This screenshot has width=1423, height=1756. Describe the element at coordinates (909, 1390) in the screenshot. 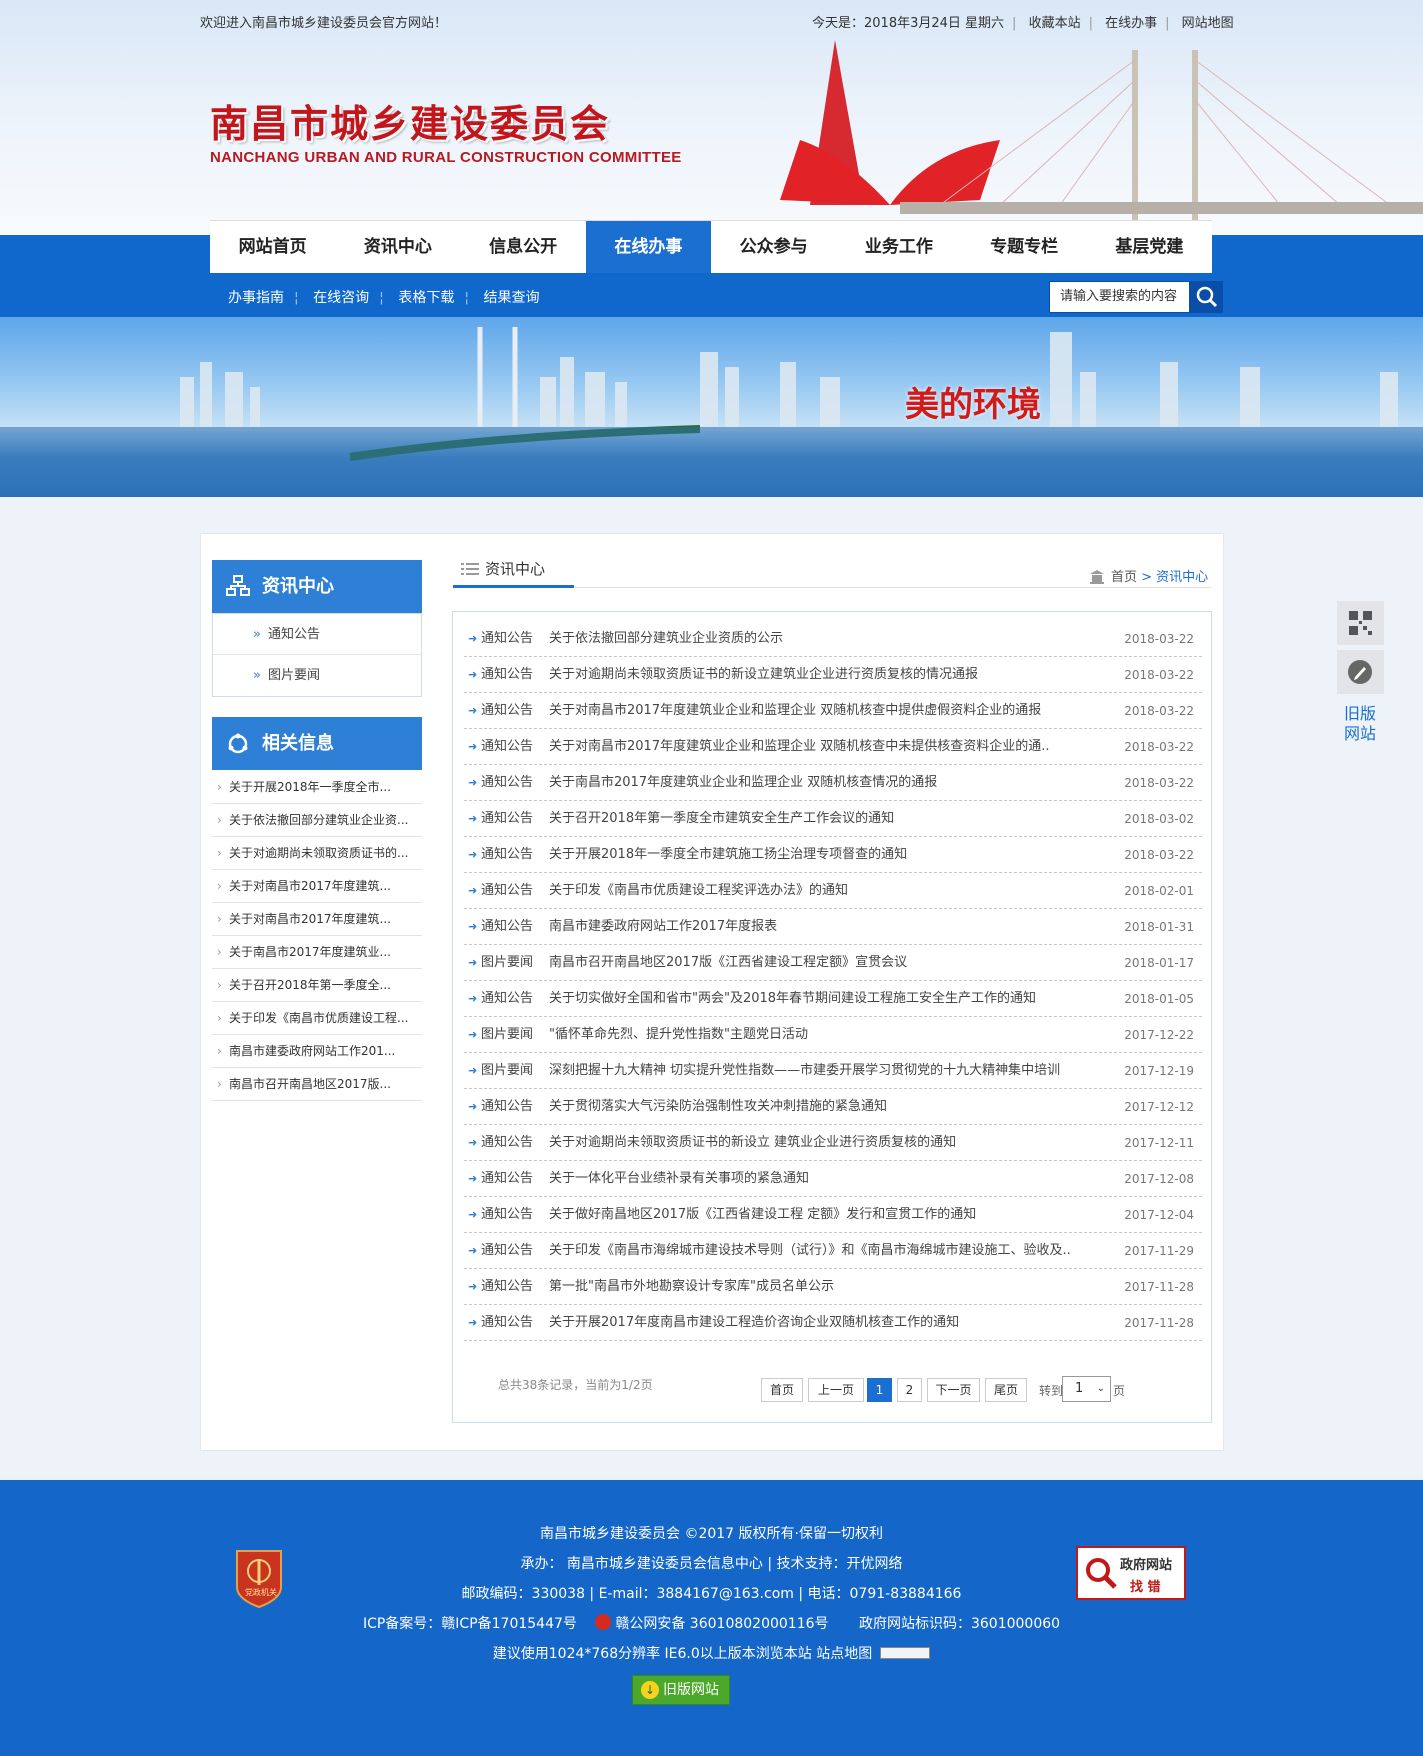

I see `page-2-button: 2` at that location.